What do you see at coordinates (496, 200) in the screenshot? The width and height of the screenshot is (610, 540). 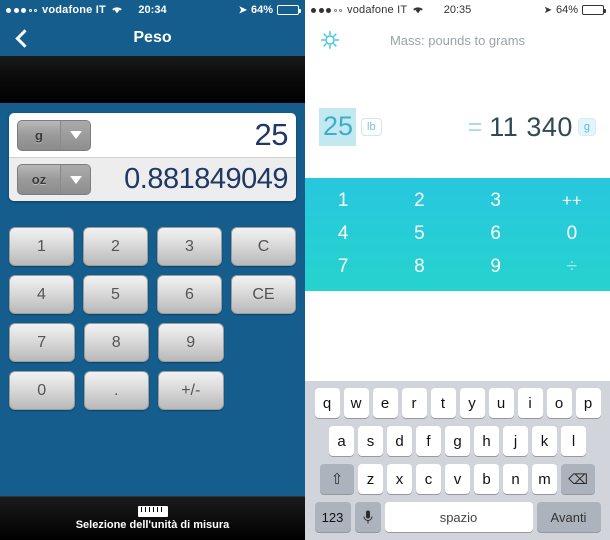 I see `numkey-3: 3` at bounding box center [496, 200].